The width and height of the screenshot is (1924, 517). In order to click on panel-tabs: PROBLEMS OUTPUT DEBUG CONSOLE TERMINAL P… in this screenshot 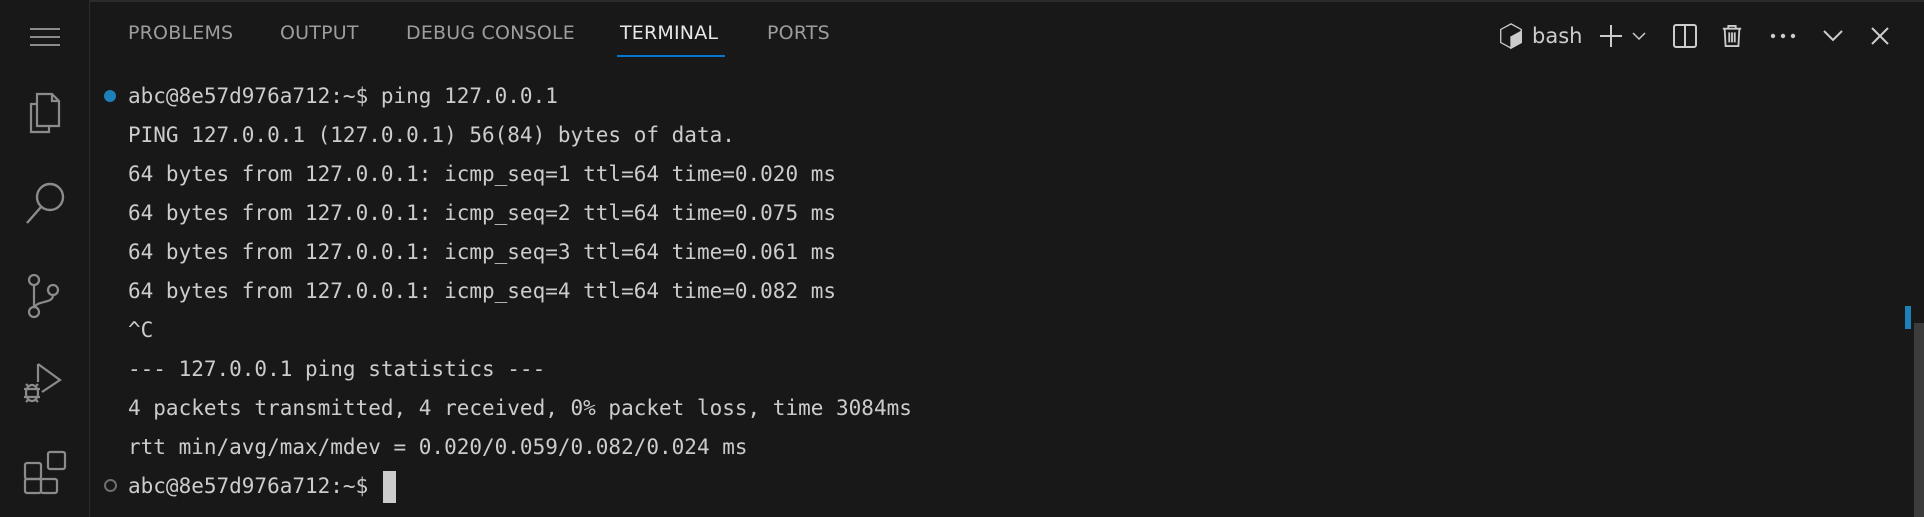, I will do `click(1007, 35)`.